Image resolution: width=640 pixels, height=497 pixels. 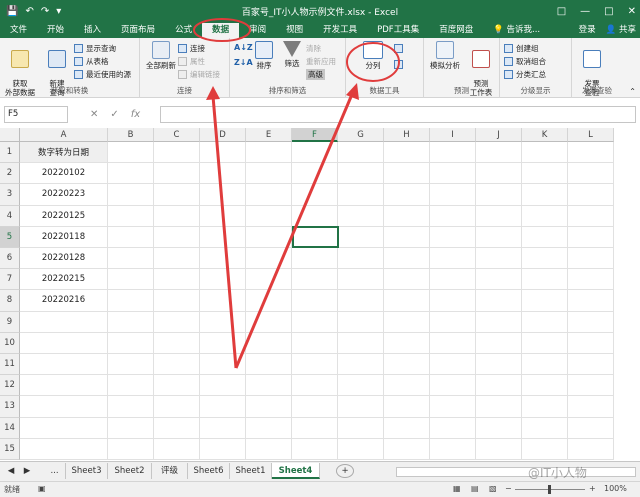 What do you see at coordinates (315, 135) in the screenshot?
I see `column-header: F` at bounding box center [315, 135].